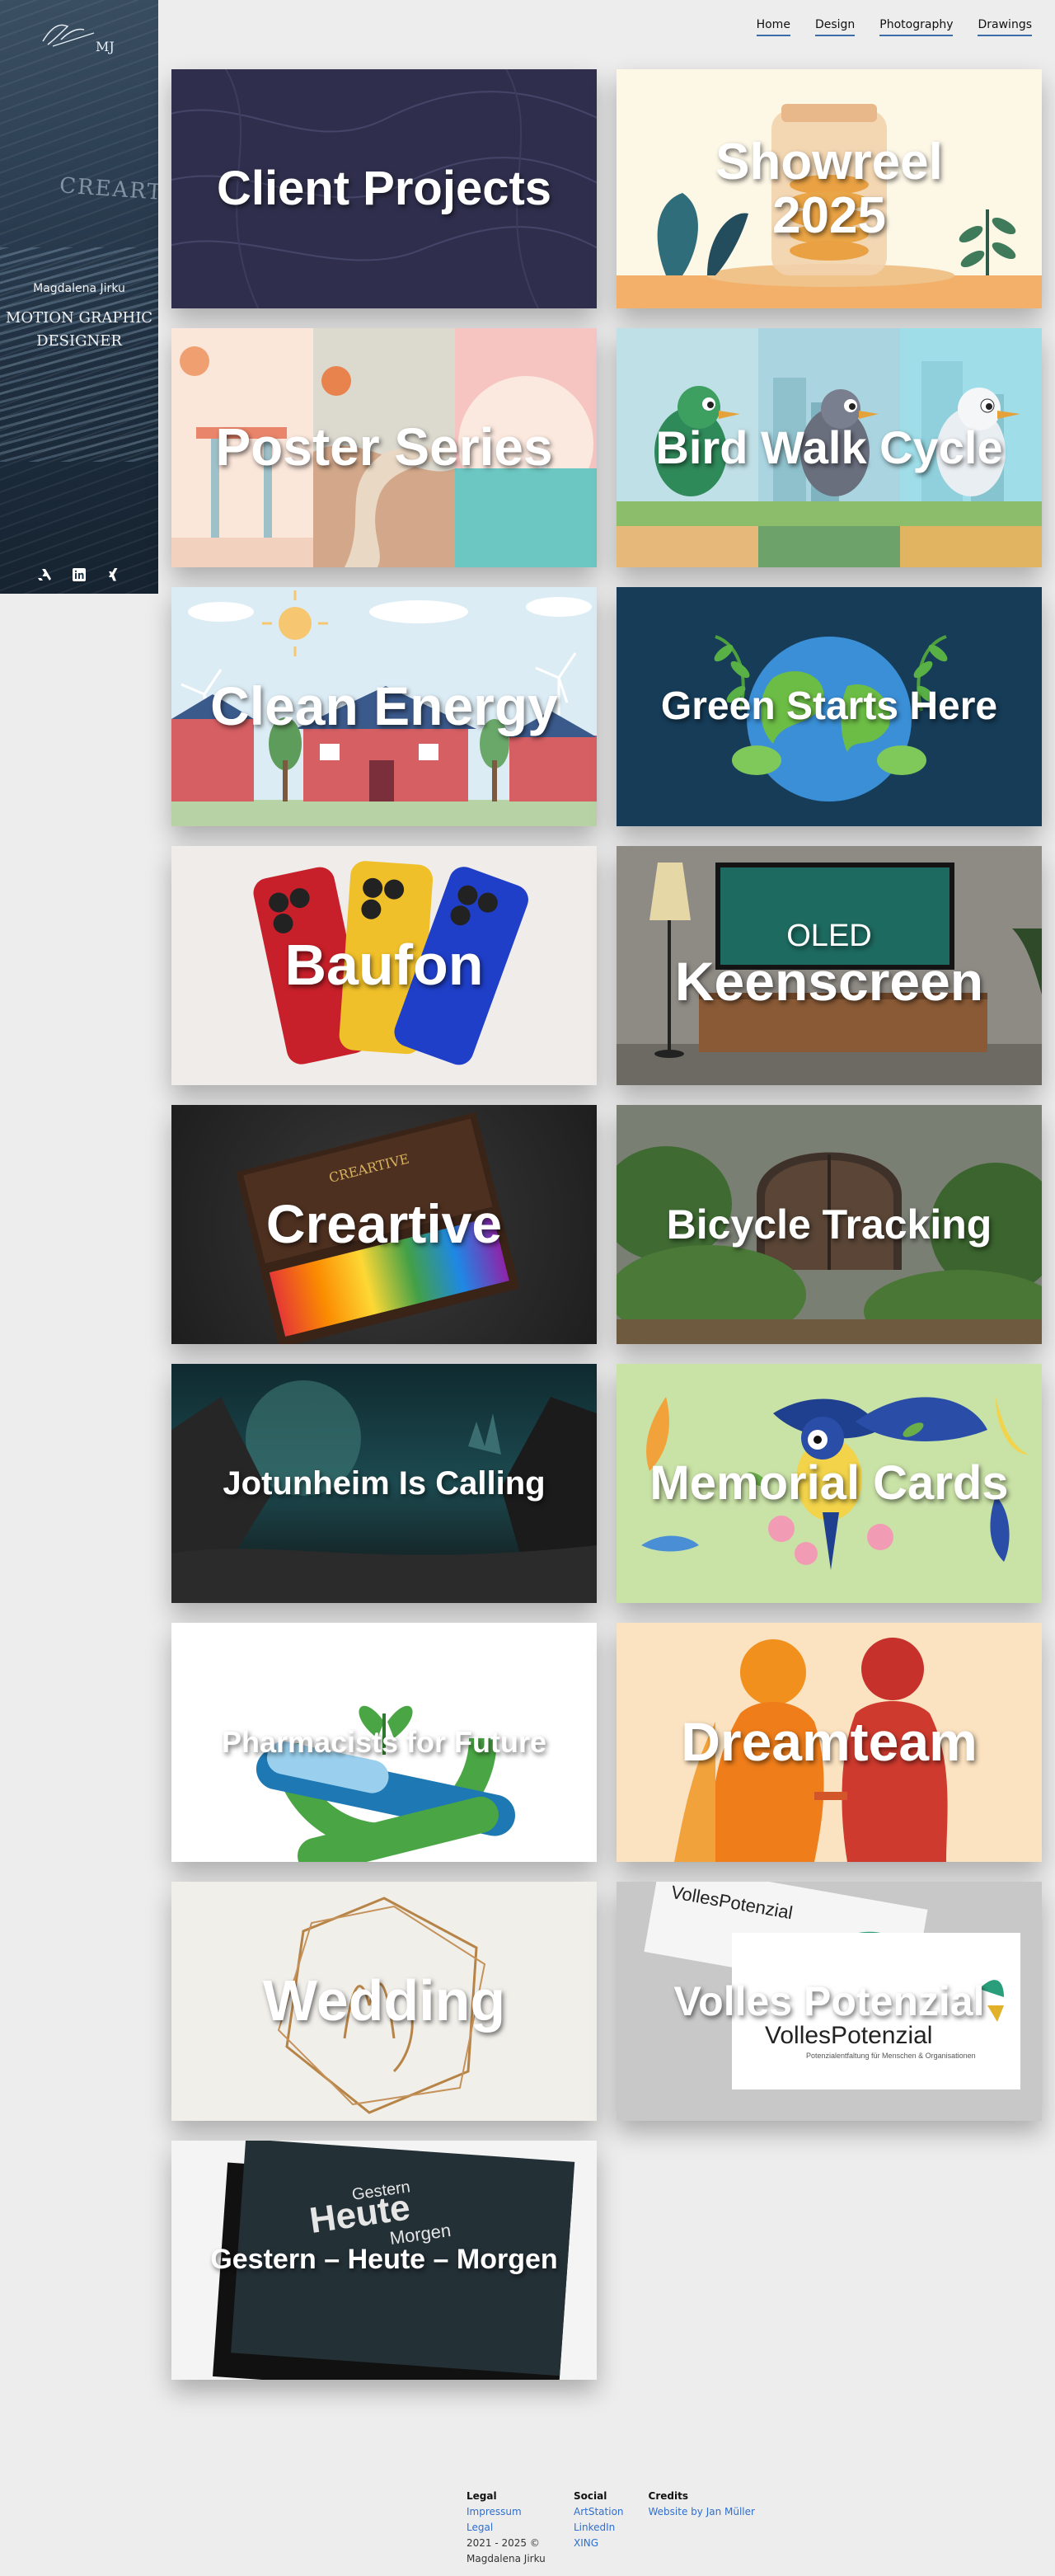 This screenshot has height=2576, width=1055. I want to click on tile-title: Creartive, so click(384, 1224).